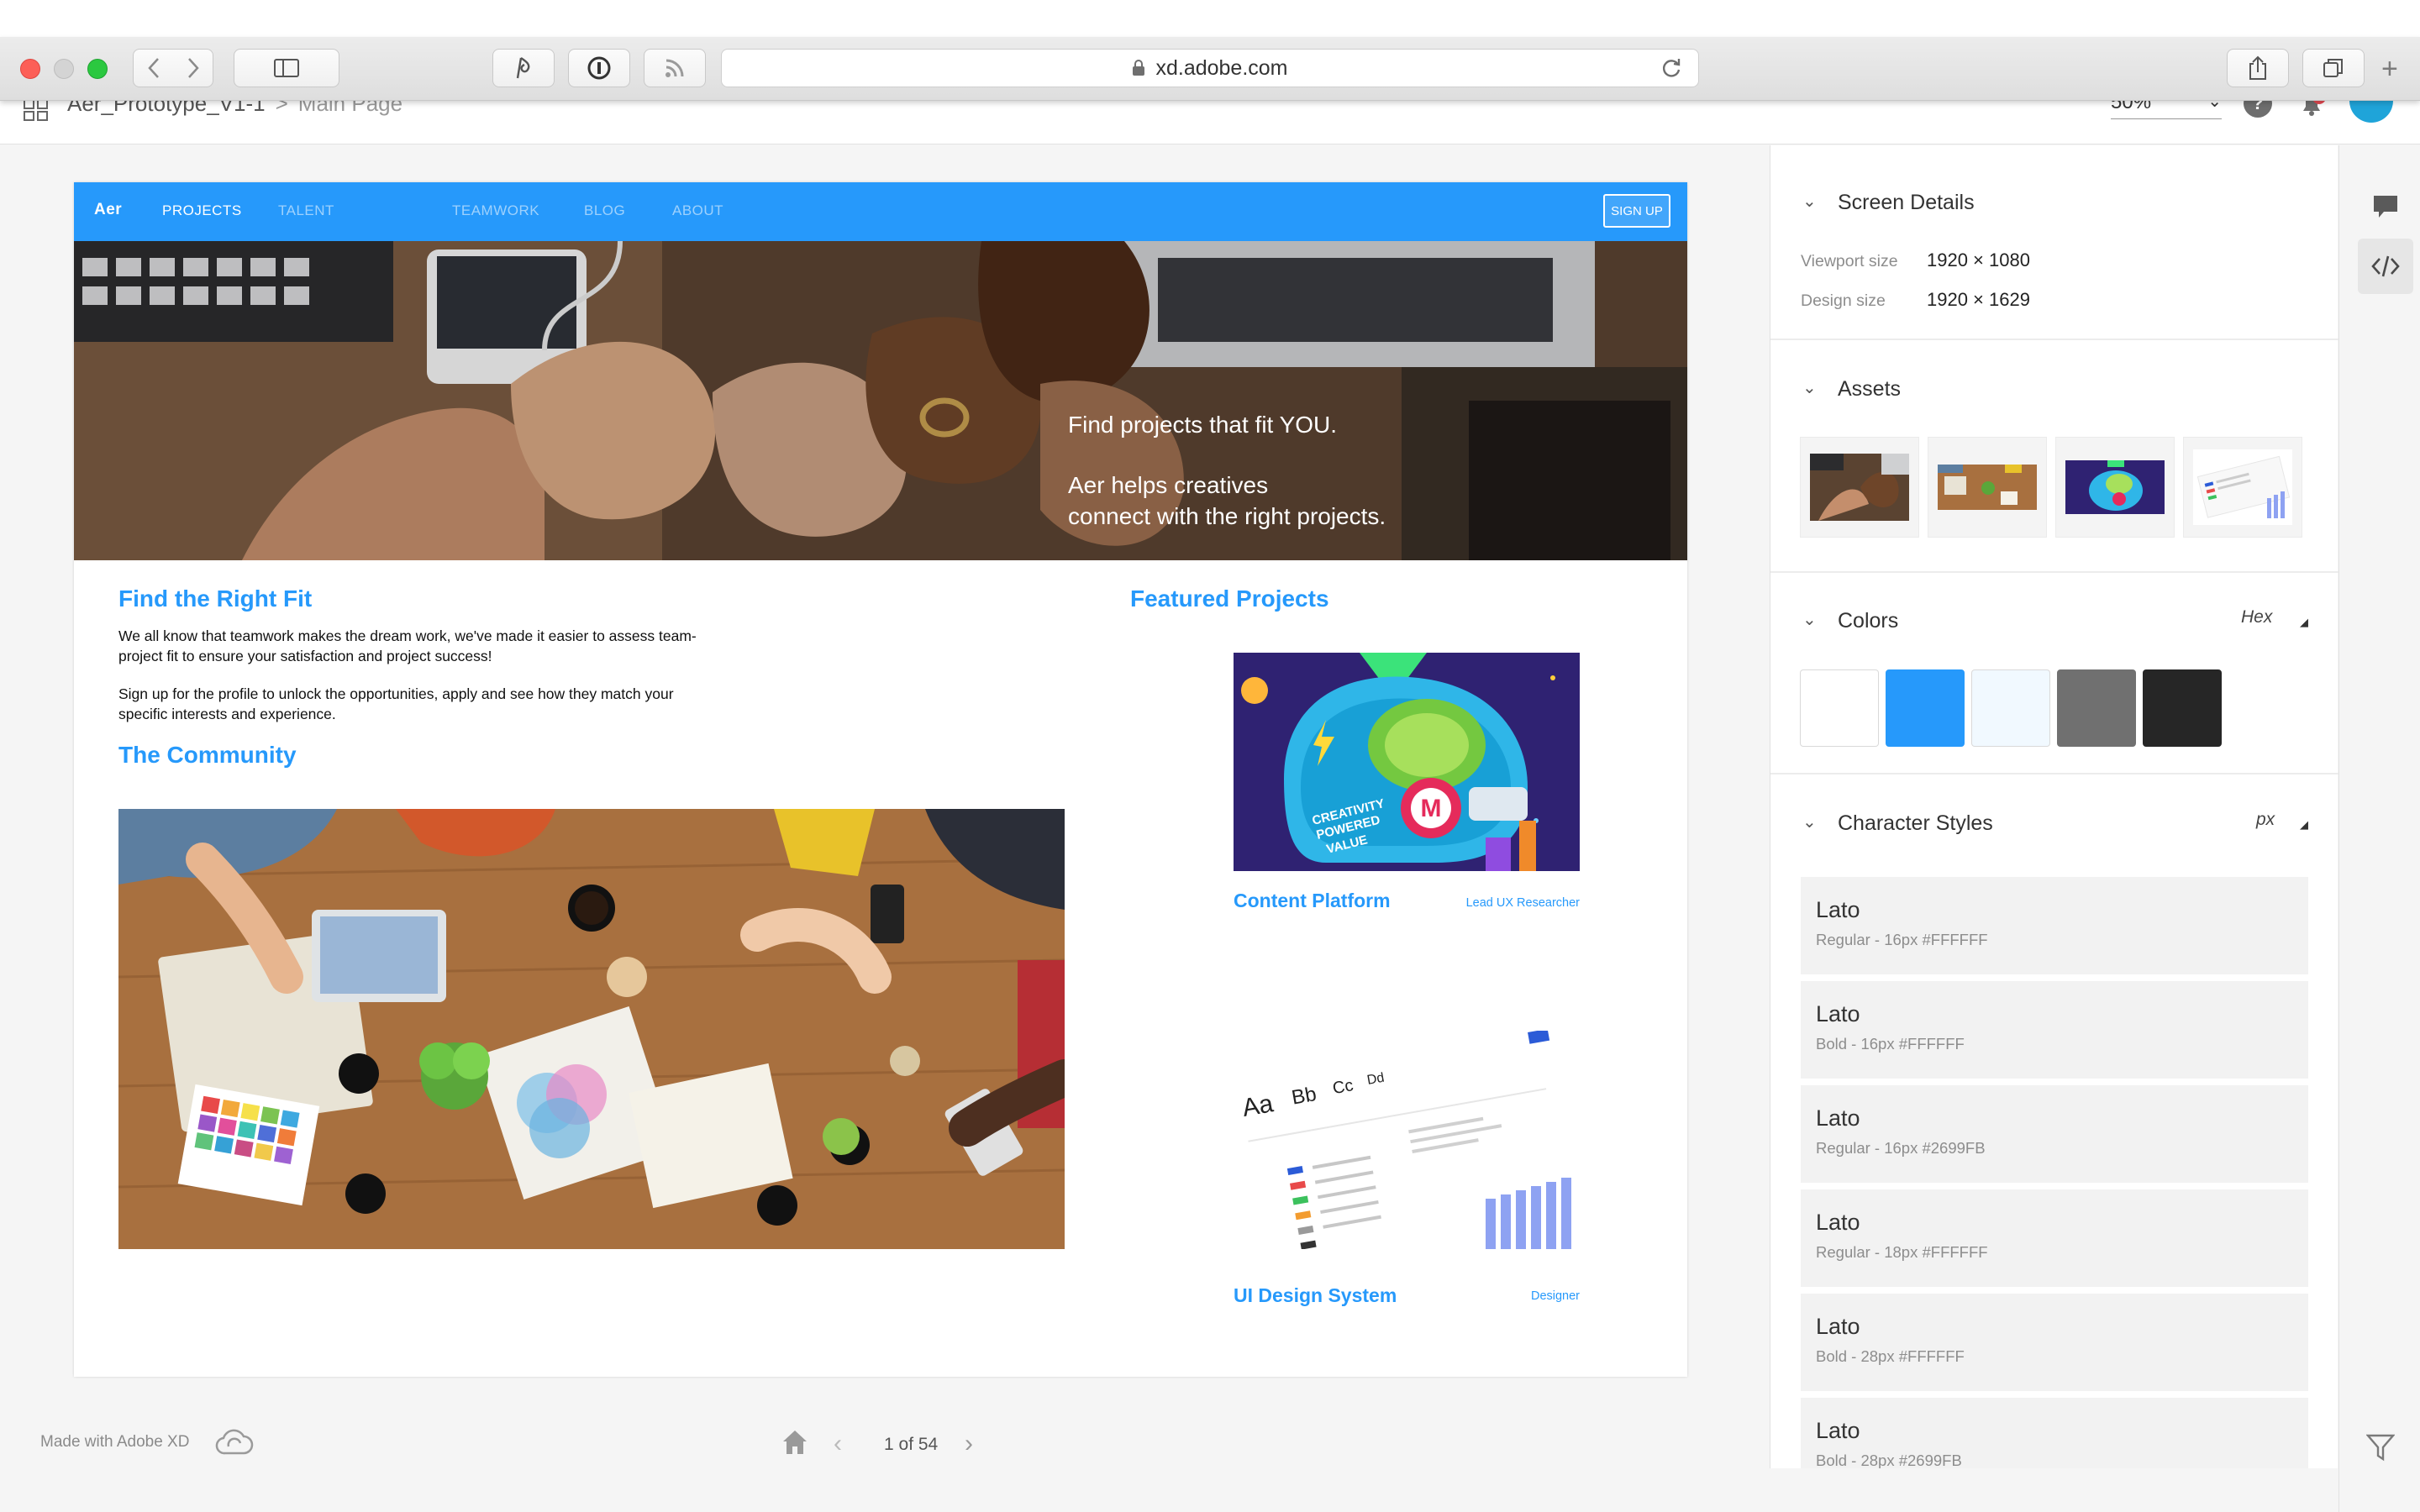  I want to click on unit-select: px, so click(2266, 820).